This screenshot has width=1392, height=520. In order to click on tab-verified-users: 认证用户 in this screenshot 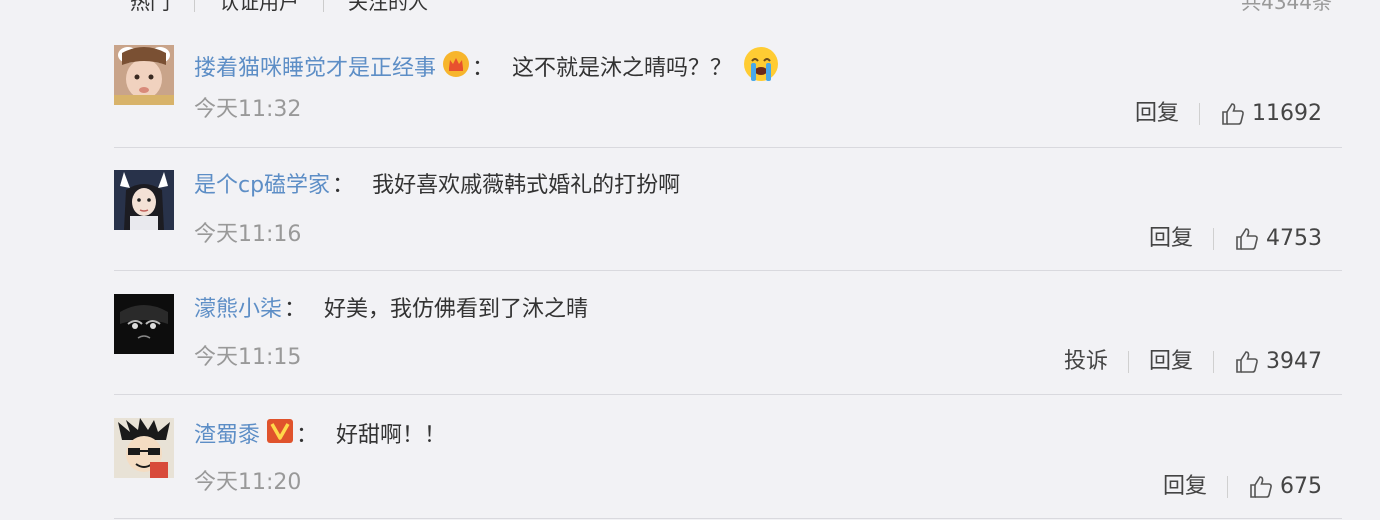, I will do `click(259, 7)`.